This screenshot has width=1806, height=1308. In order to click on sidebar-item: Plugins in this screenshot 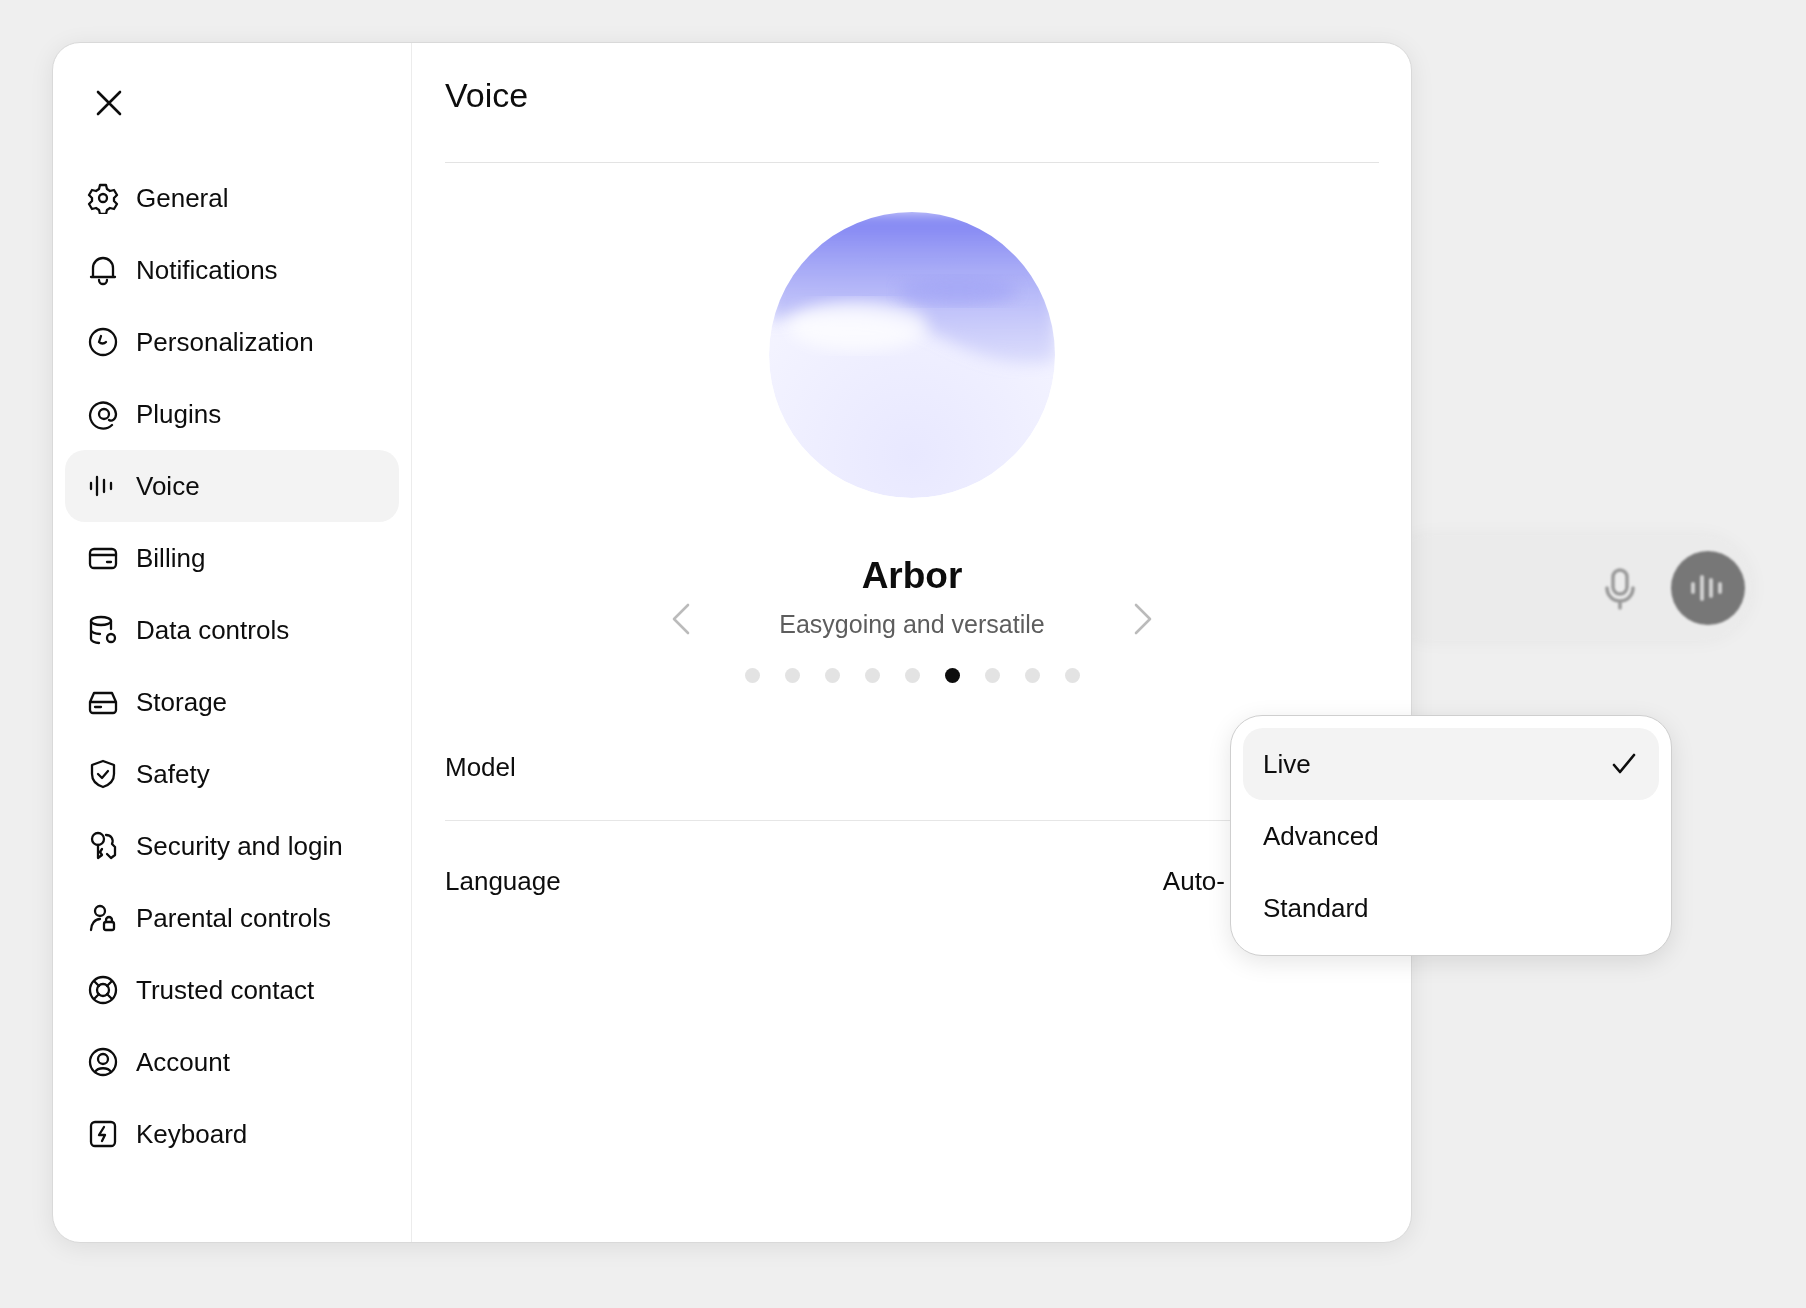, I will do `click(232, 414)`.